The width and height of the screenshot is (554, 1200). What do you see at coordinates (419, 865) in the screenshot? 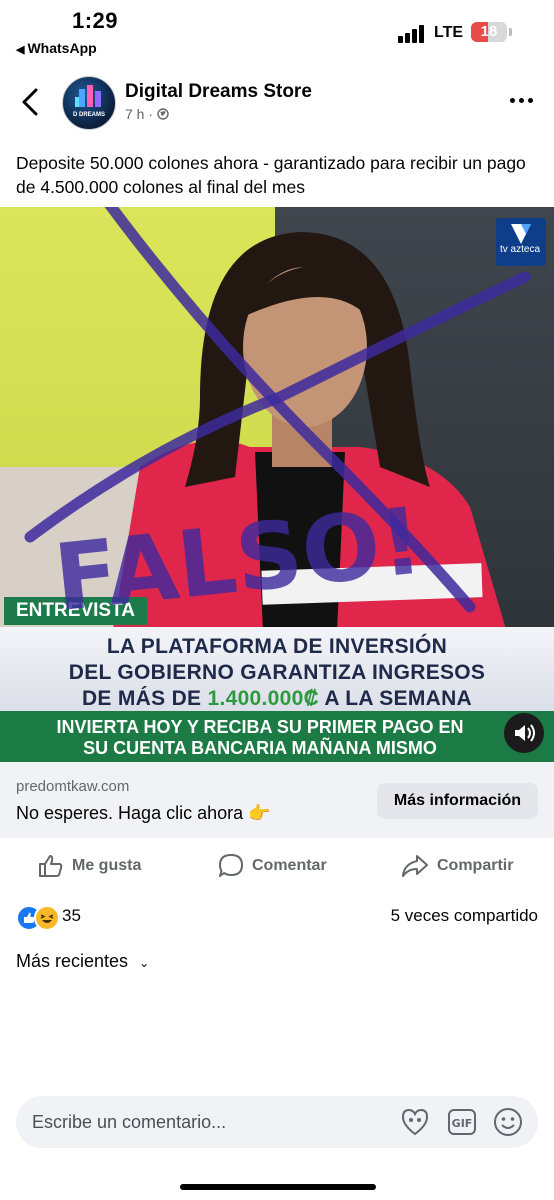
I see `share-arrow-icon` at bounding box center [419, 865].